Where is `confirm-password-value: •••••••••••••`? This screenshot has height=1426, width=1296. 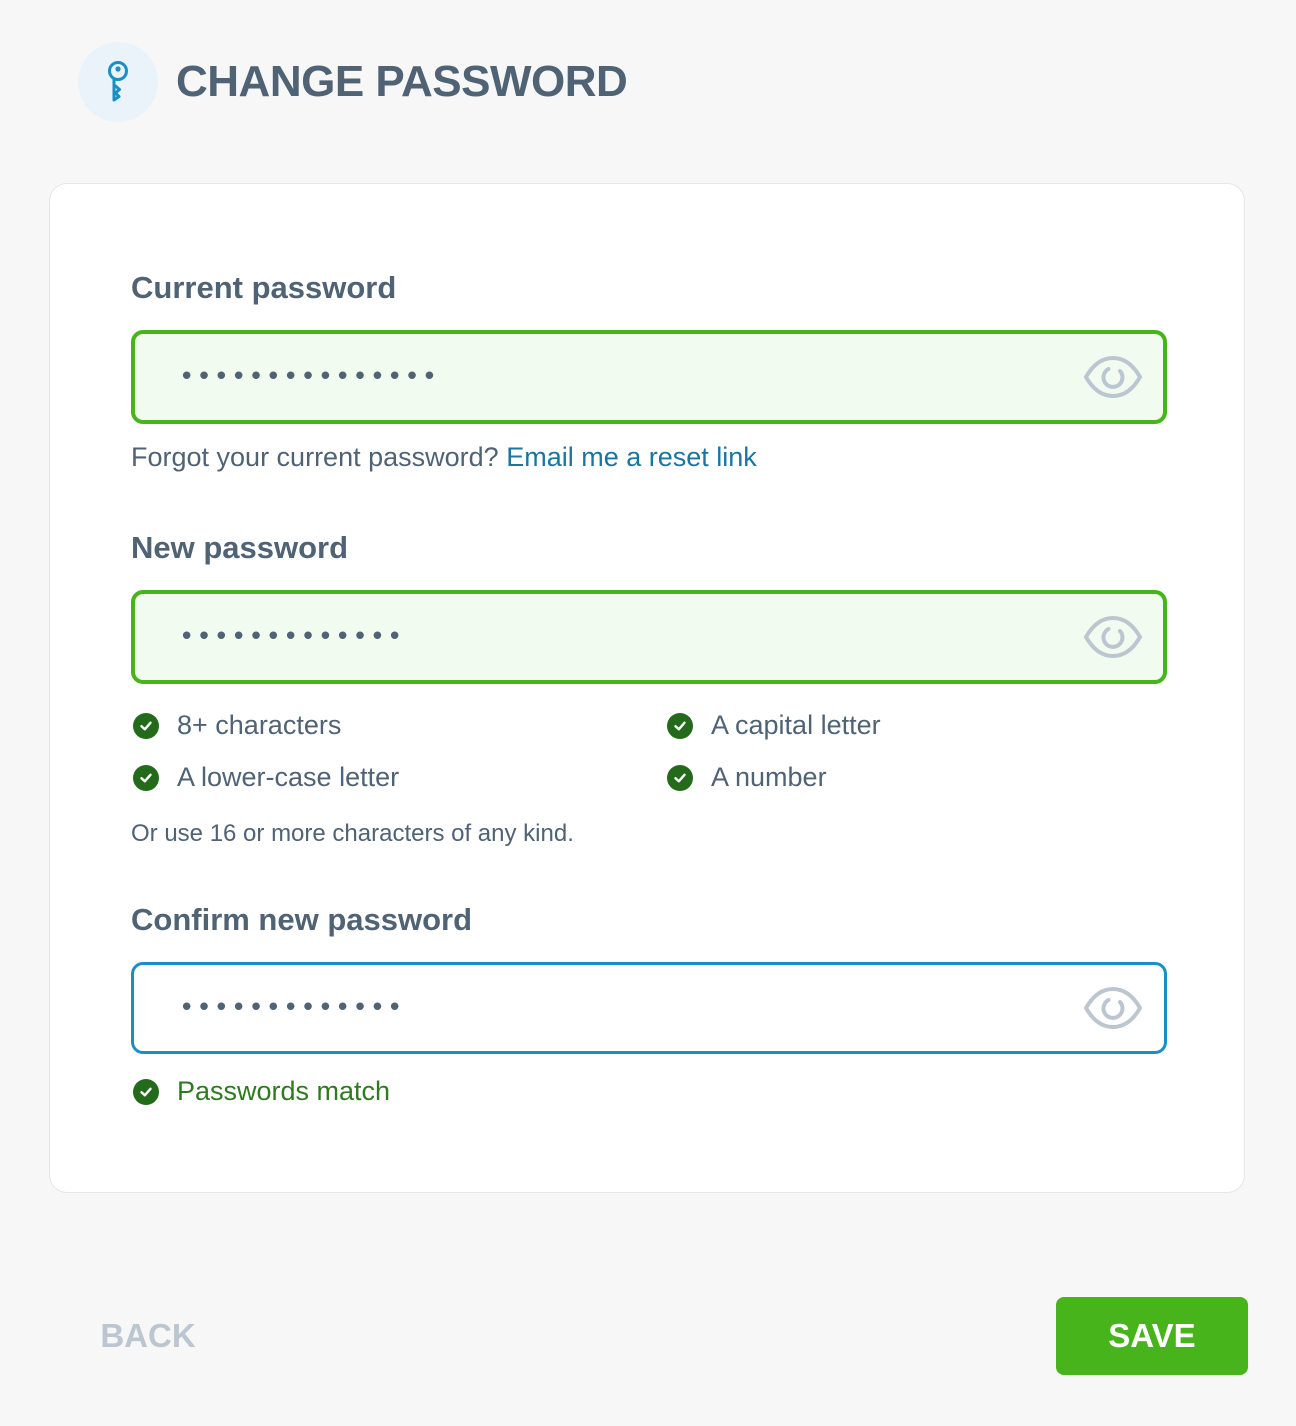
confirm-password-value: ••••••••••••• is located at coordinates (630, 1008).